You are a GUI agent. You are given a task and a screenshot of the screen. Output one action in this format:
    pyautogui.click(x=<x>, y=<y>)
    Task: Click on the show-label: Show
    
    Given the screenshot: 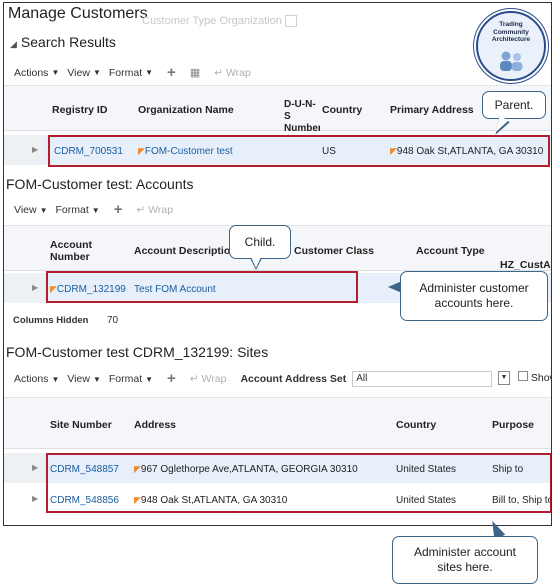 What is the action you would take?
    pyautogui.click(x=540, y=378)
    